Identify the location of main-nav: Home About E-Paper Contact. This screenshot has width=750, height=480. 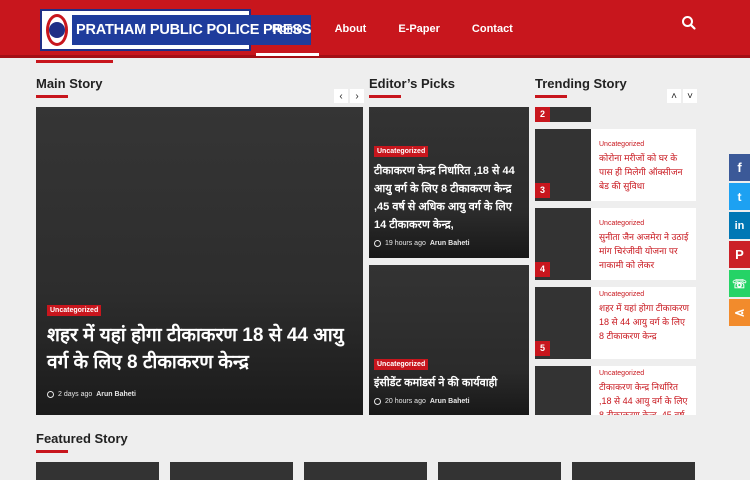
(392, 29).